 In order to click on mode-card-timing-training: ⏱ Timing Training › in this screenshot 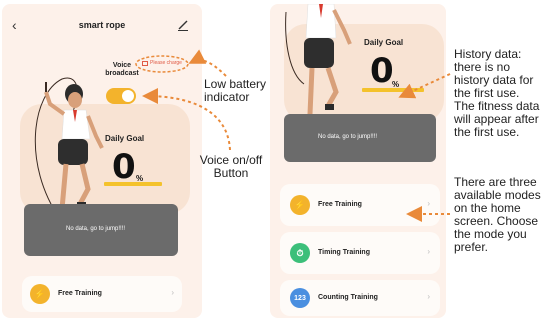, I will do `click(360, 253)`.